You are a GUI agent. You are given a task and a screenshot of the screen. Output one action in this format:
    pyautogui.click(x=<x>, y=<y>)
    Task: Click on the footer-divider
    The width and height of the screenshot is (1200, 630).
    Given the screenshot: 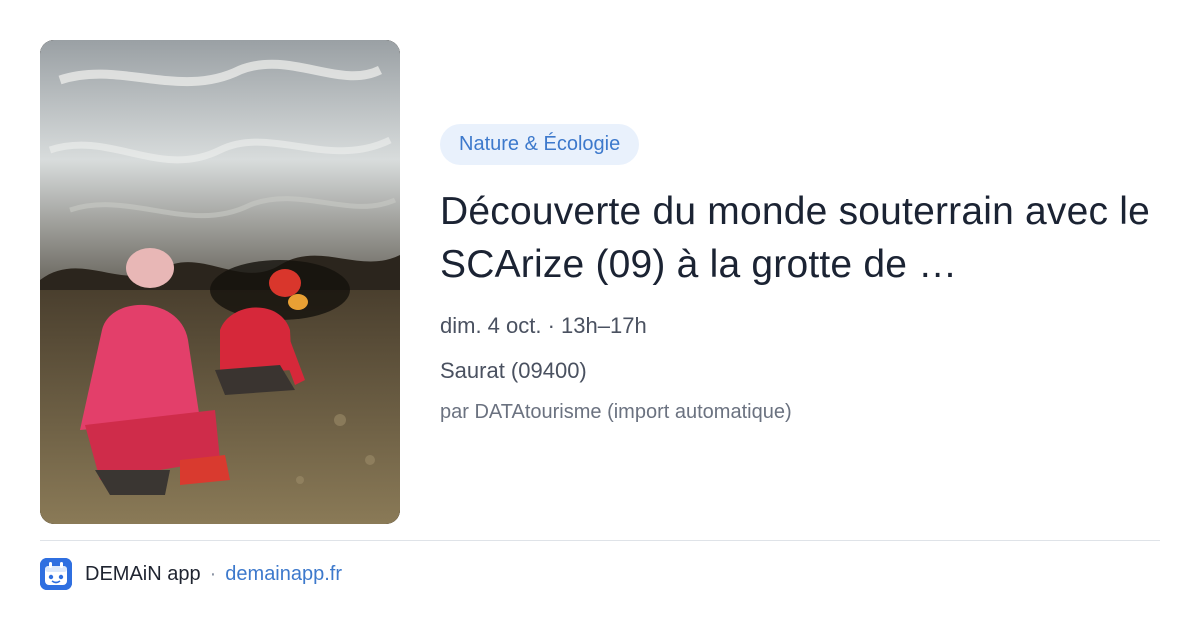 What is the action you would take?
    pyautogui.click(x=600, y=540)
    